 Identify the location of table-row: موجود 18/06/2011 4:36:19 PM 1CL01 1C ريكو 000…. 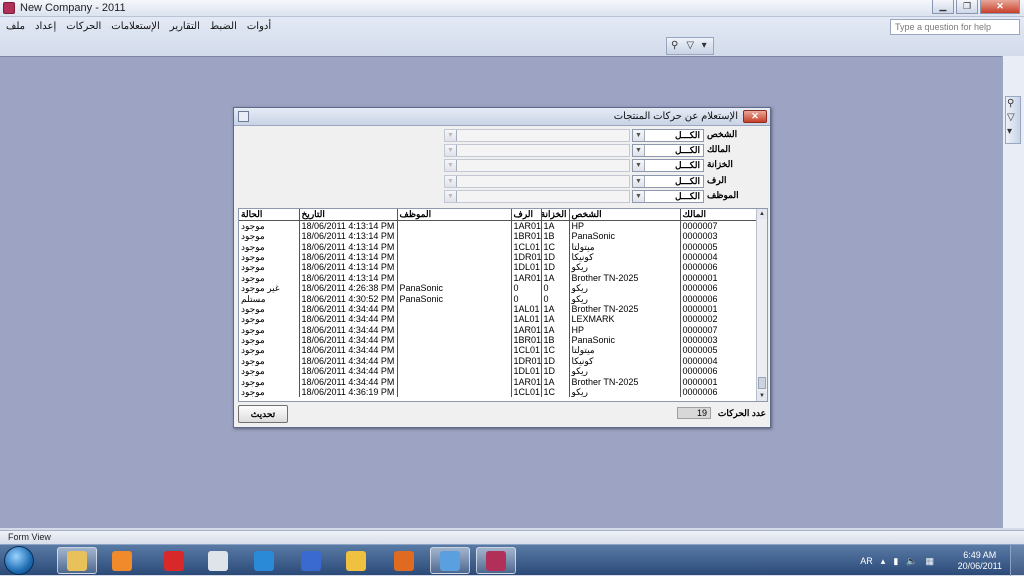
(498, 392).